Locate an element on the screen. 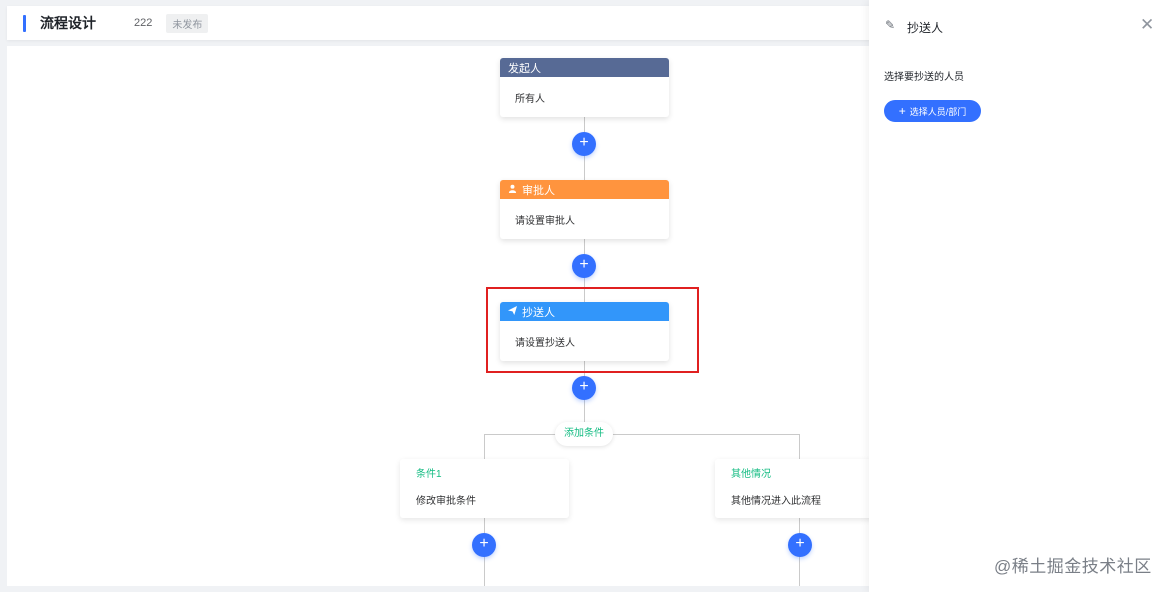 The image size is (1175, 592). initiator-title: 发起人 is located at coordinates (524, 68).